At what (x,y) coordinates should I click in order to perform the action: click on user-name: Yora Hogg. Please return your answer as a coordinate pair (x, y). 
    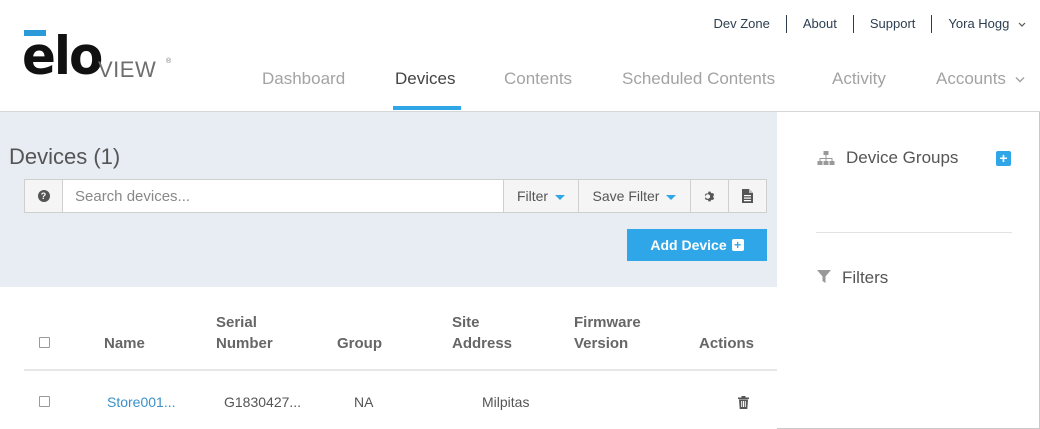
    Looking at the image, I should click on (979, 23).